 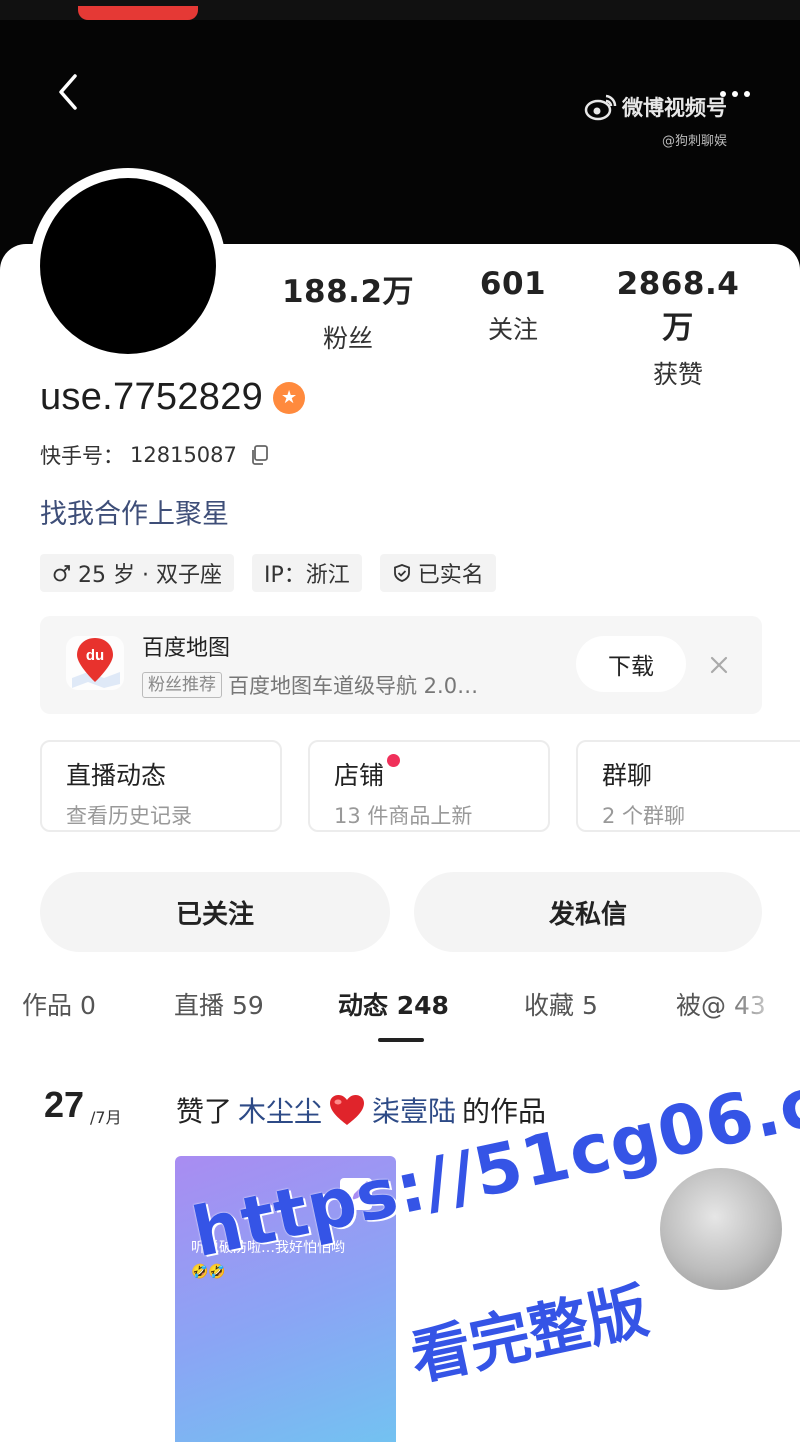 I want to click on copy-icon, so click(x=260, y=455).